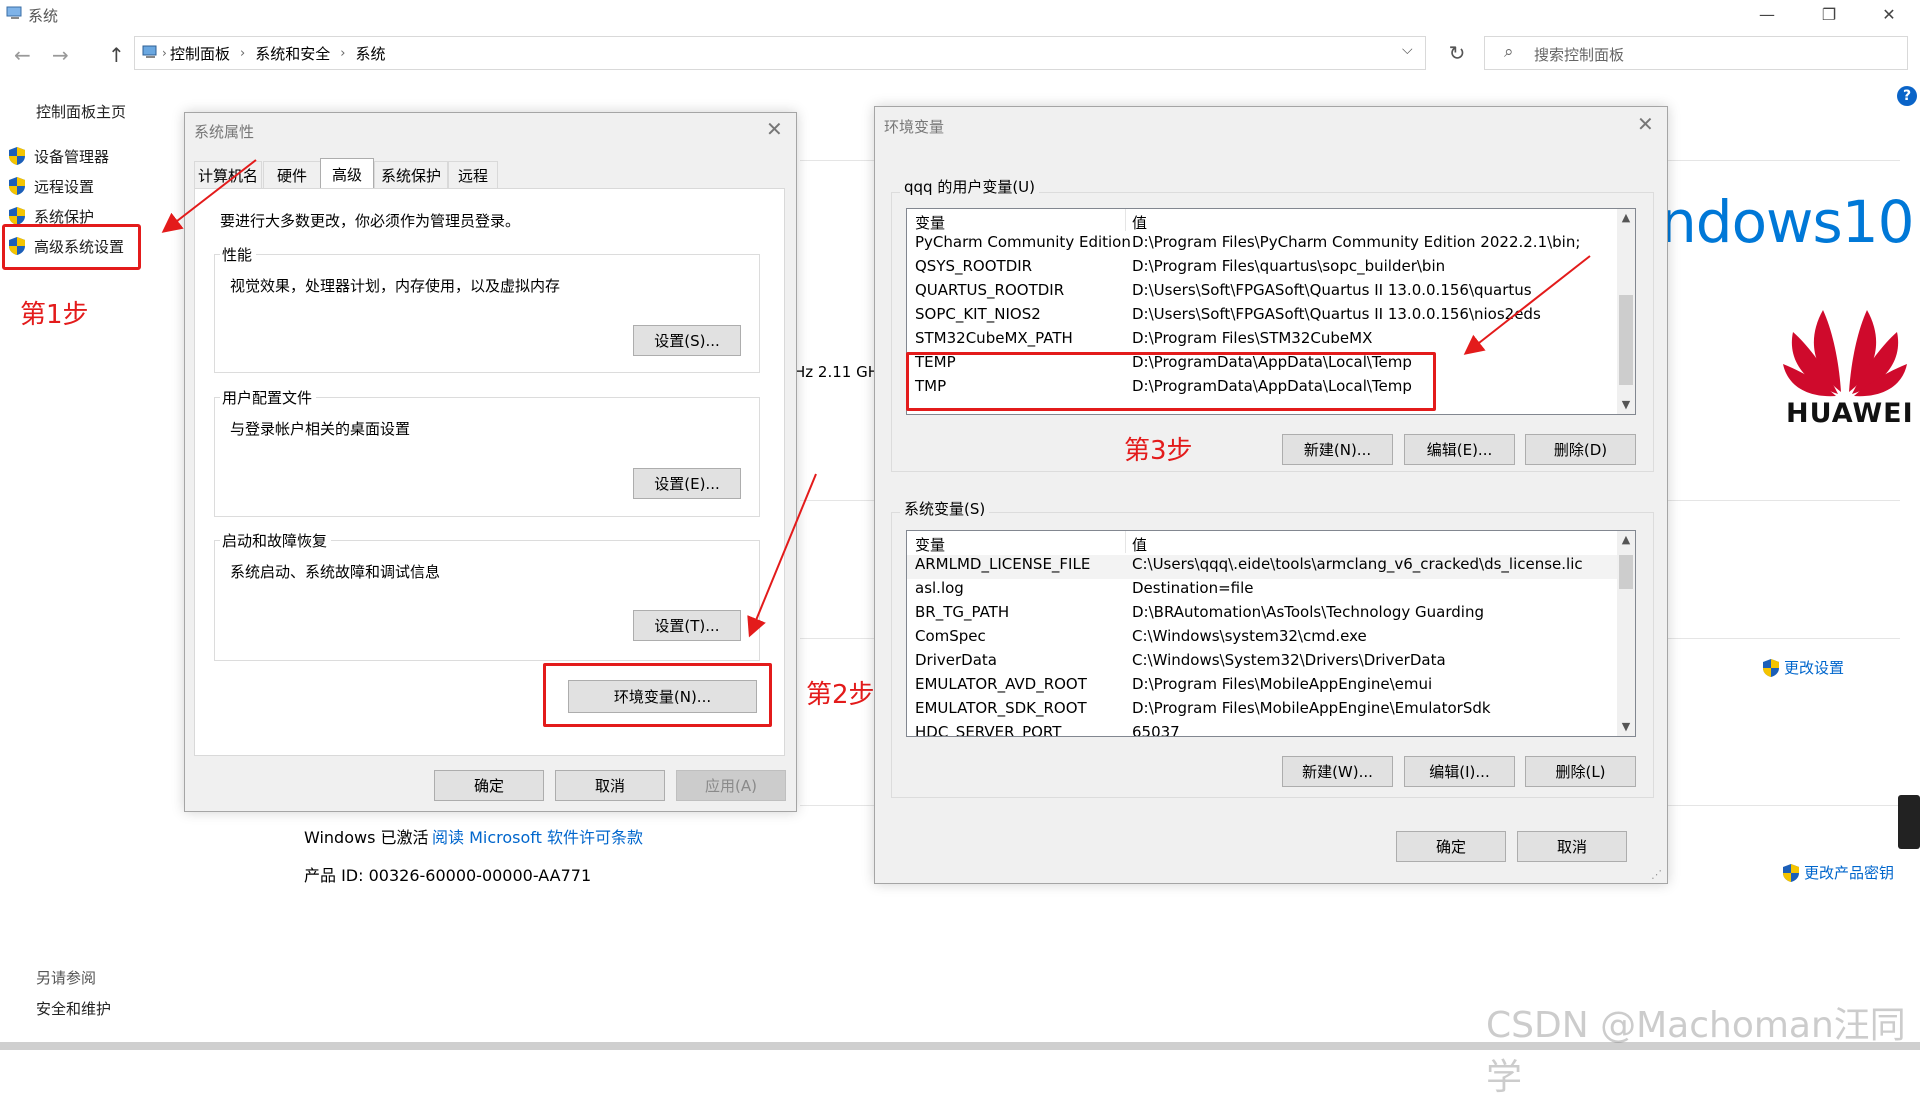  I want to click on user-delete-button: 删除(D), so click(1580, 449).